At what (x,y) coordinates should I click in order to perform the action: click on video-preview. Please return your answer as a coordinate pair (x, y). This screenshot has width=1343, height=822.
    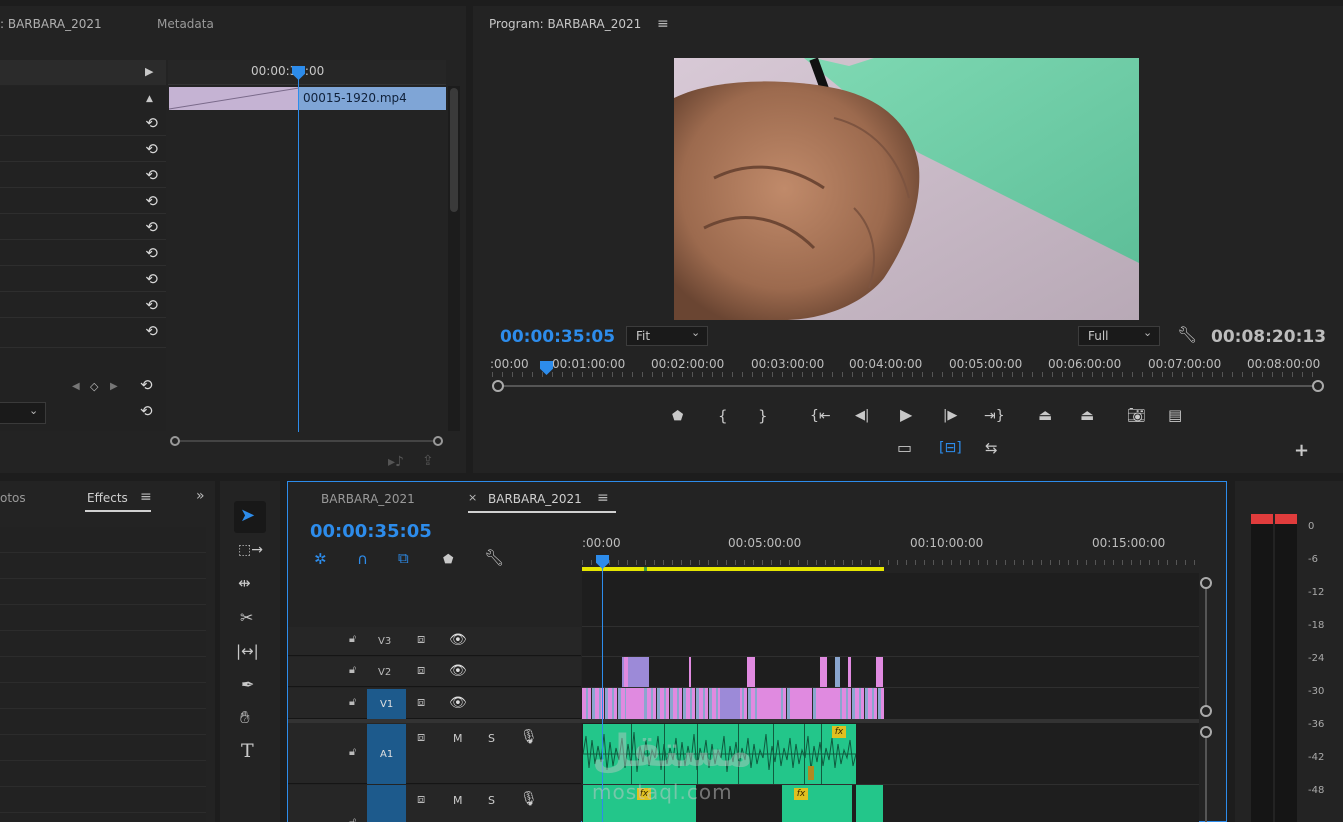
    Looking at the image, I should click on (906, 189).